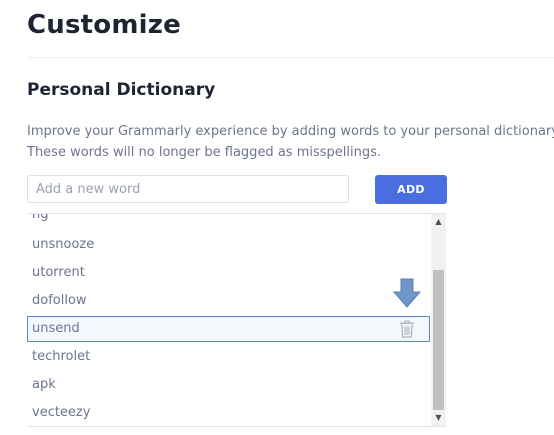 Image resolution: width=554 pixels, height=435 pixels. What do you see at coordinates (228, 357) in the screenshot?
I see `word-list-item: techrolet` at bounding box center [228, 357].